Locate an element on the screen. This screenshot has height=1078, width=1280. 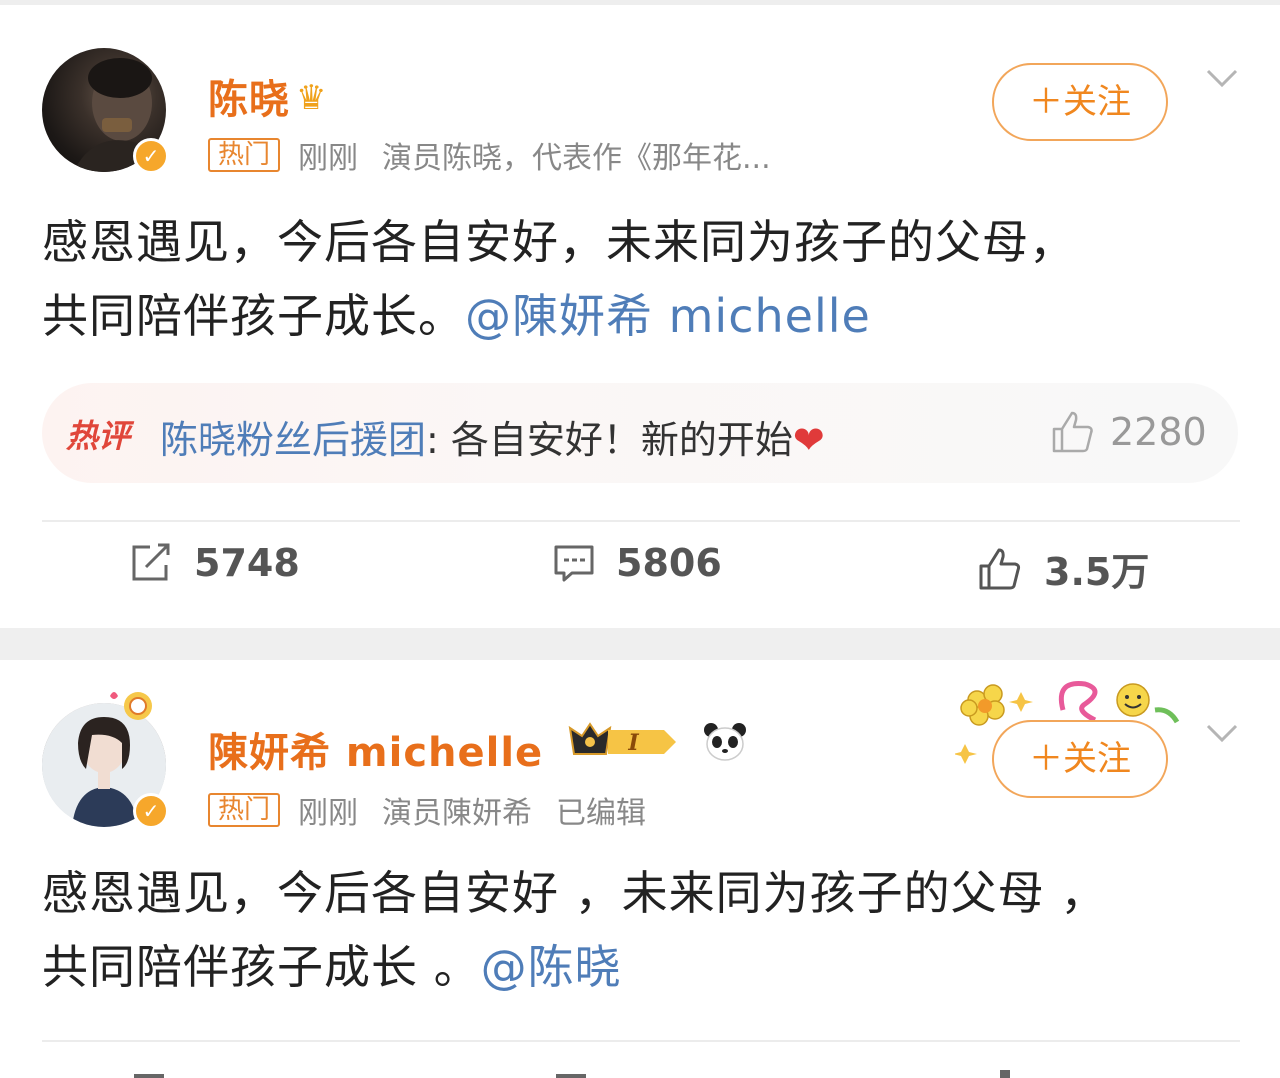
hot-comment: 热评 陈晓粉丝后援团: 各自安好！新的开始❤ 2280 is located at coordinates (640, 433).